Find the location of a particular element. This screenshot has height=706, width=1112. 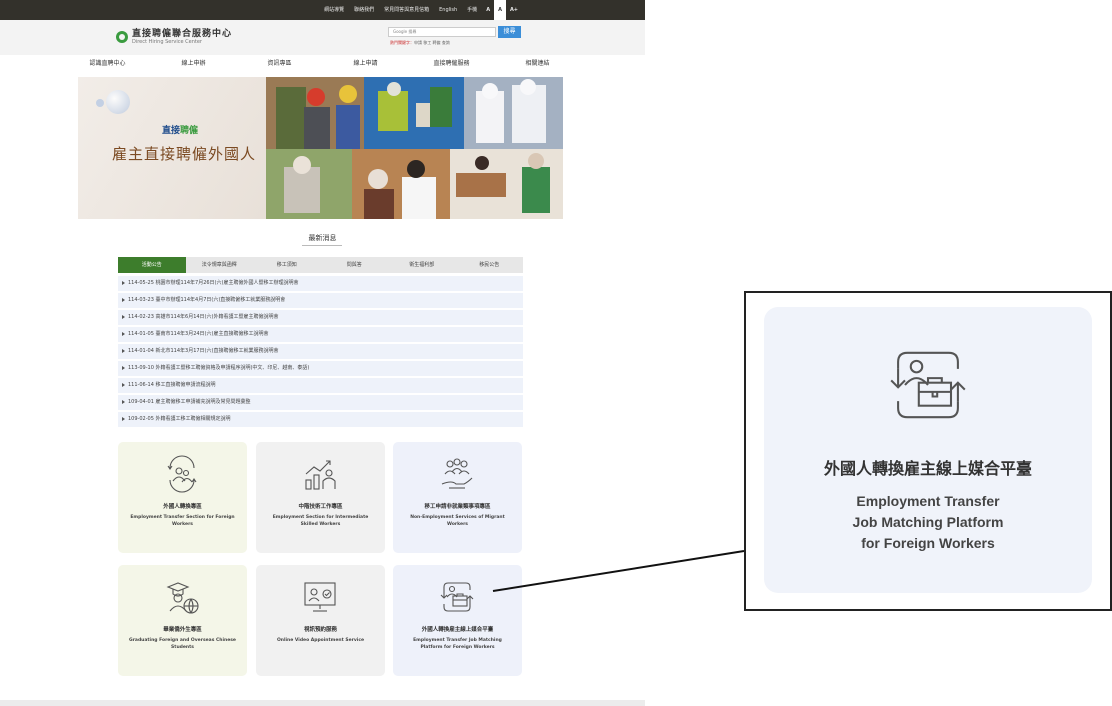

banner-logo: 直接聘僱 is located at coordinates (180, 129).